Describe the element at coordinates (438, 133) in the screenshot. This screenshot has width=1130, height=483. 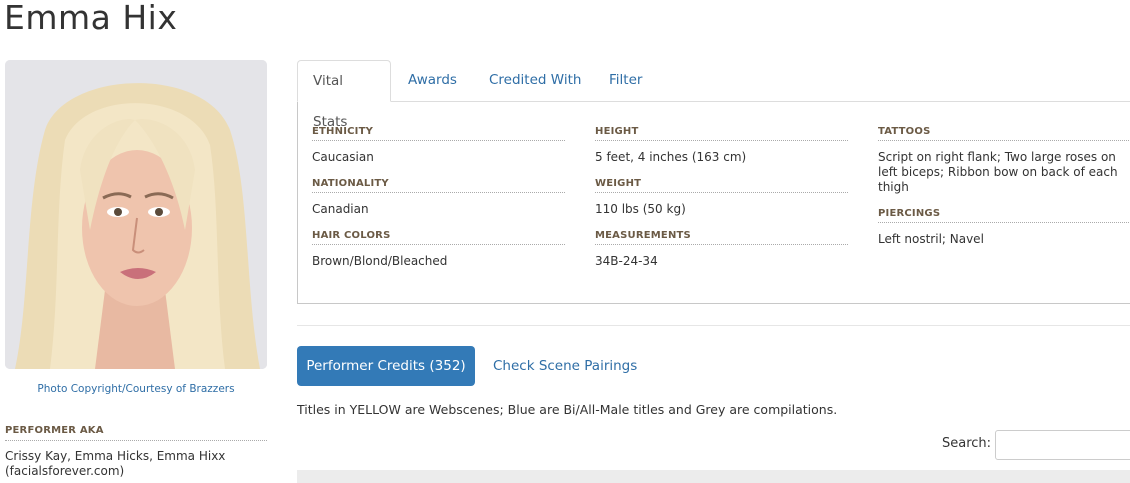
I see `stat-label-ethnicity: ETHNICITY` at that location.